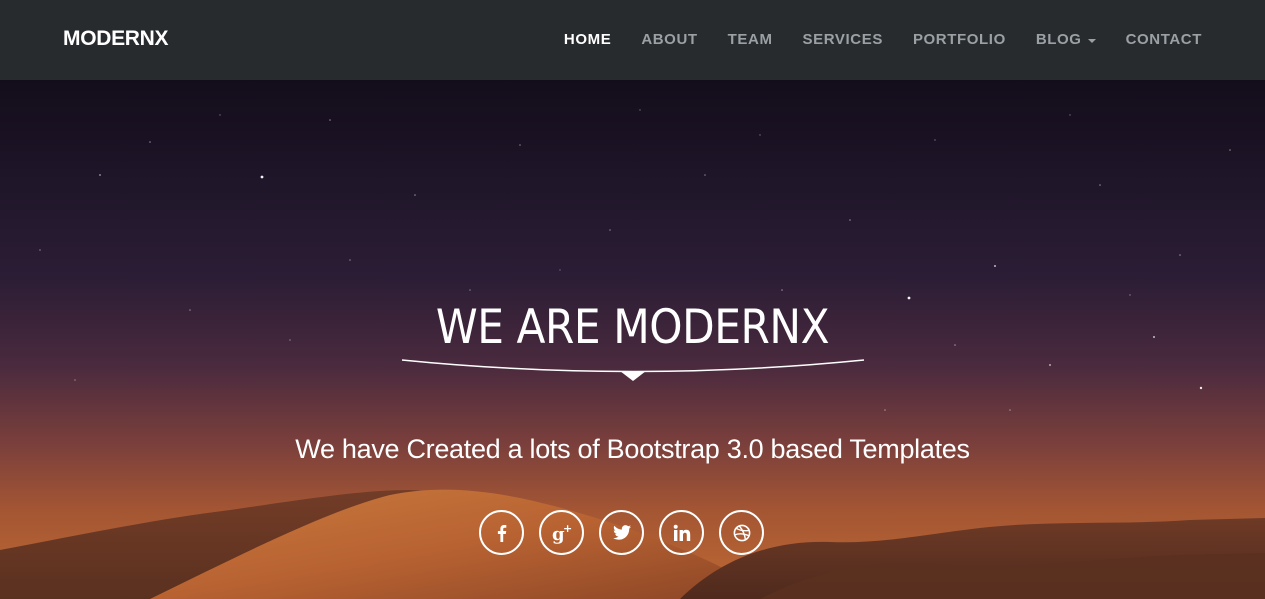 The image size is (1265, 599). What do you see at coordinates (633, 370) in the screenshot?
I see `title-underline-arrow` at bounding box center [633, 370].